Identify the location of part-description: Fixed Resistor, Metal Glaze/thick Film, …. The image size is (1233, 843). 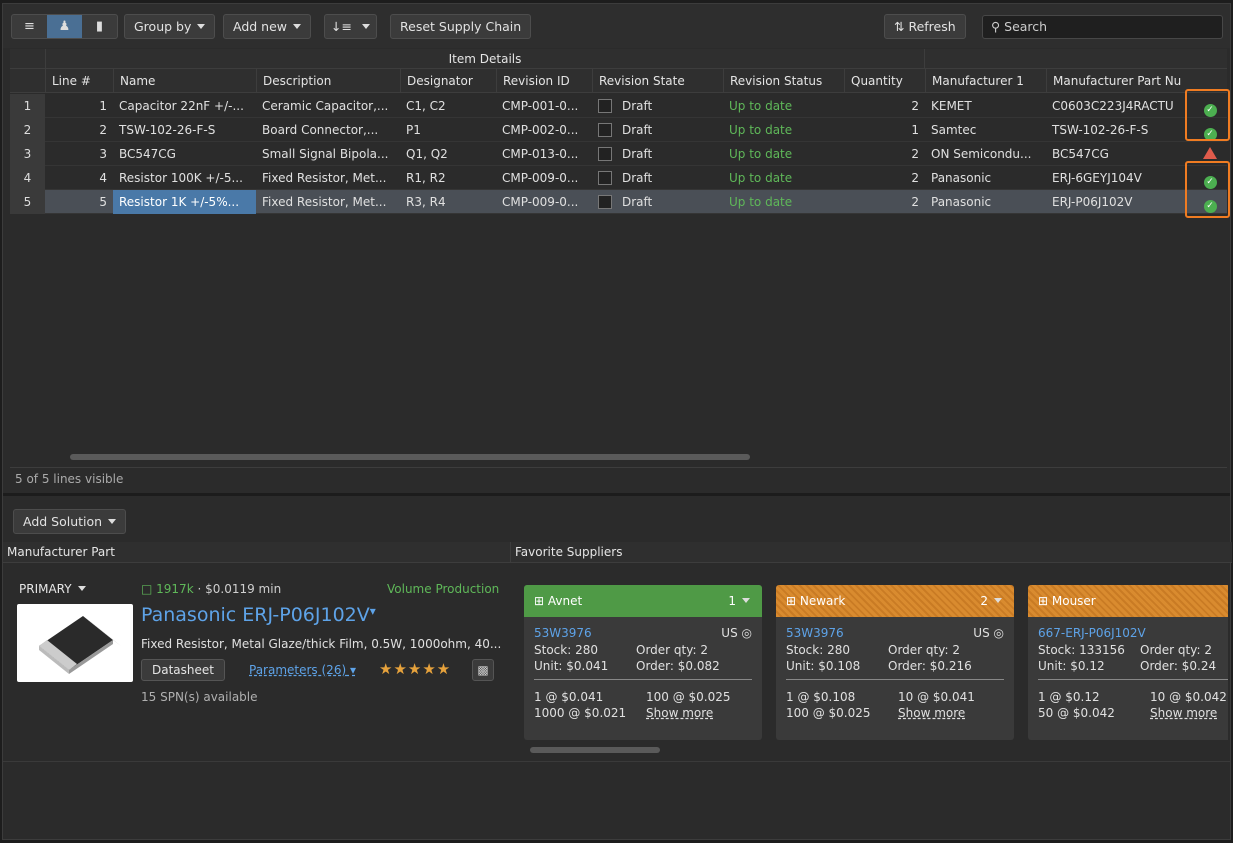
(321, 644).